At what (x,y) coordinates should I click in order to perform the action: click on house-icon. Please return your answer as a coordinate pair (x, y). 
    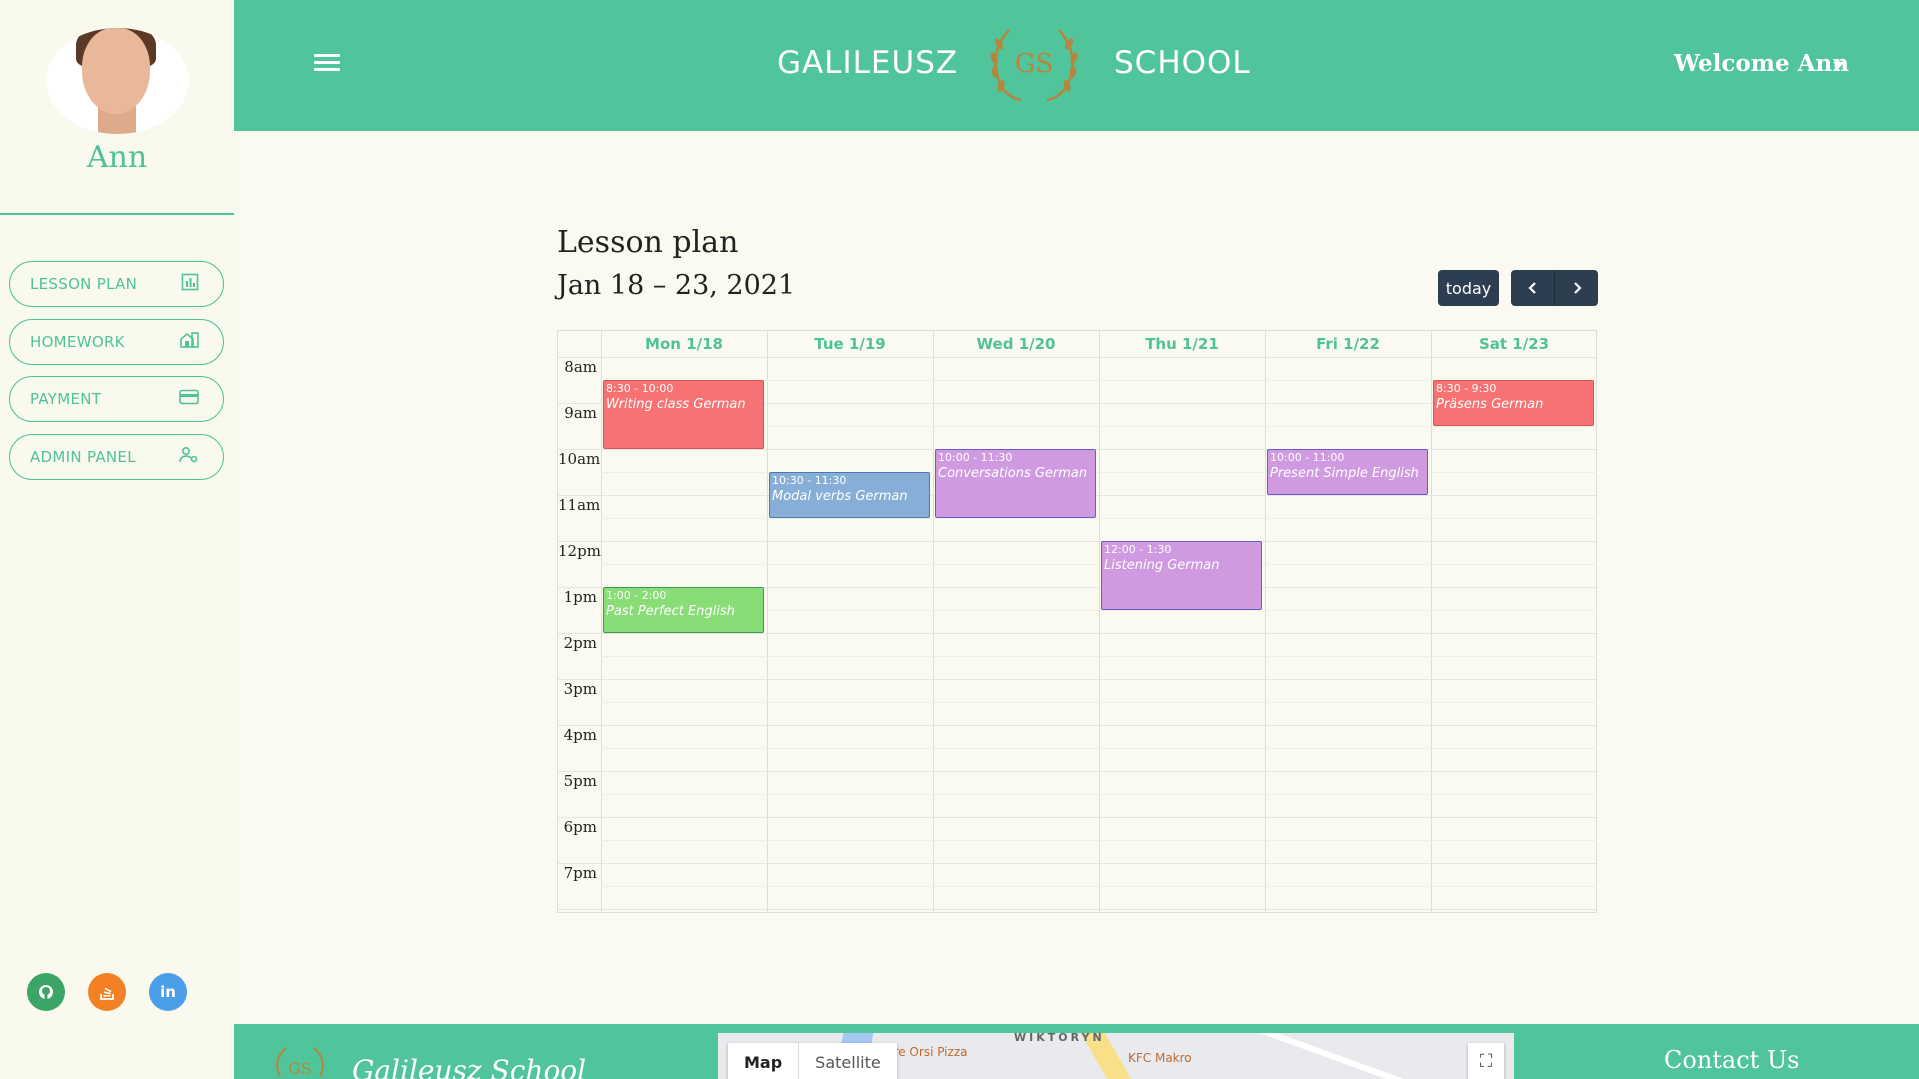
    Looking at the image, I should click on (189, 342).